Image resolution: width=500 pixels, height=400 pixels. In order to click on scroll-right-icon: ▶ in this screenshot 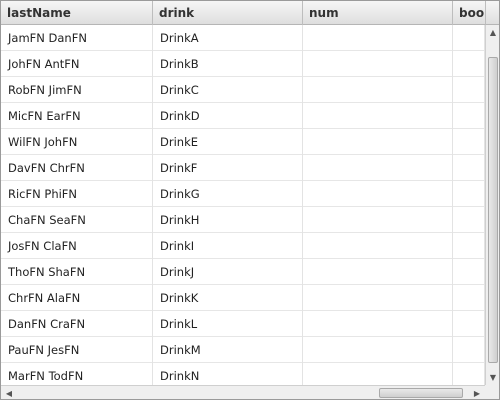, I will do `click(477, 392)`.